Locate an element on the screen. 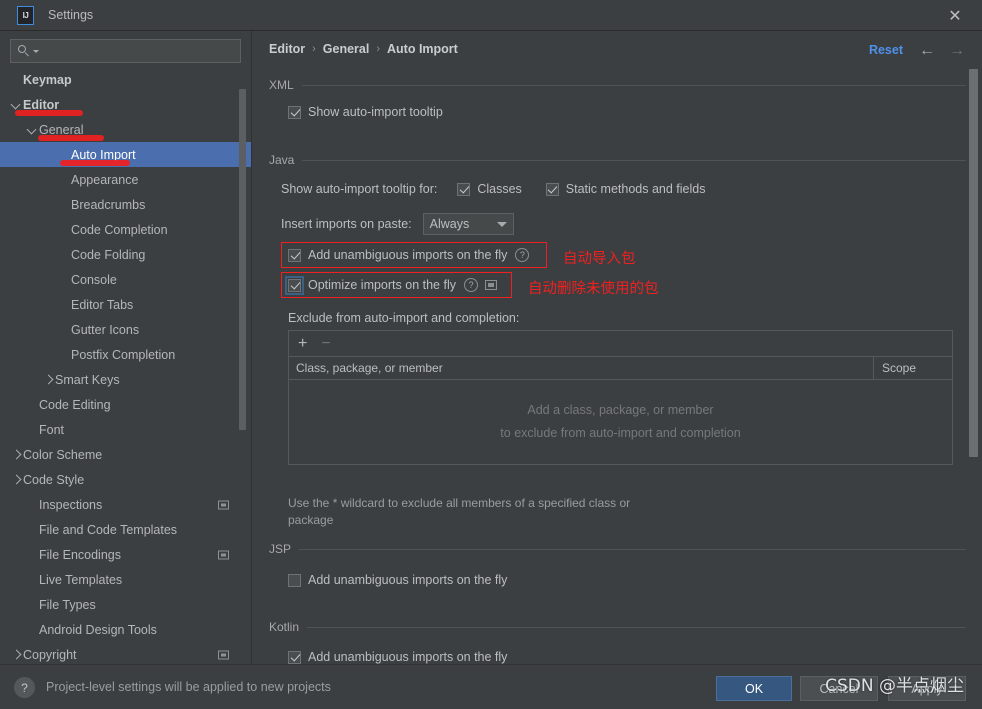 The height and width of the screenshot is (709, 982). sidebar-item-postfix-completion: Postfix Completion is located at coordinates (125, 354).